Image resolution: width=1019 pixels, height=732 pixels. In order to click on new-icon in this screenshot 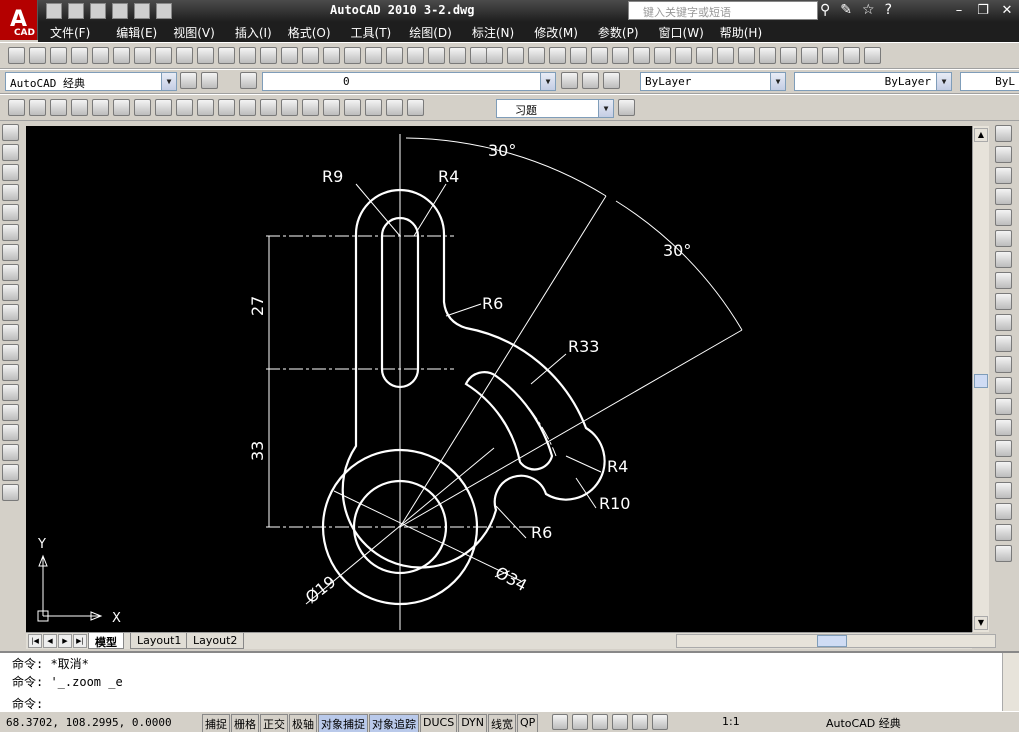, I will do `click(16, 55)`.